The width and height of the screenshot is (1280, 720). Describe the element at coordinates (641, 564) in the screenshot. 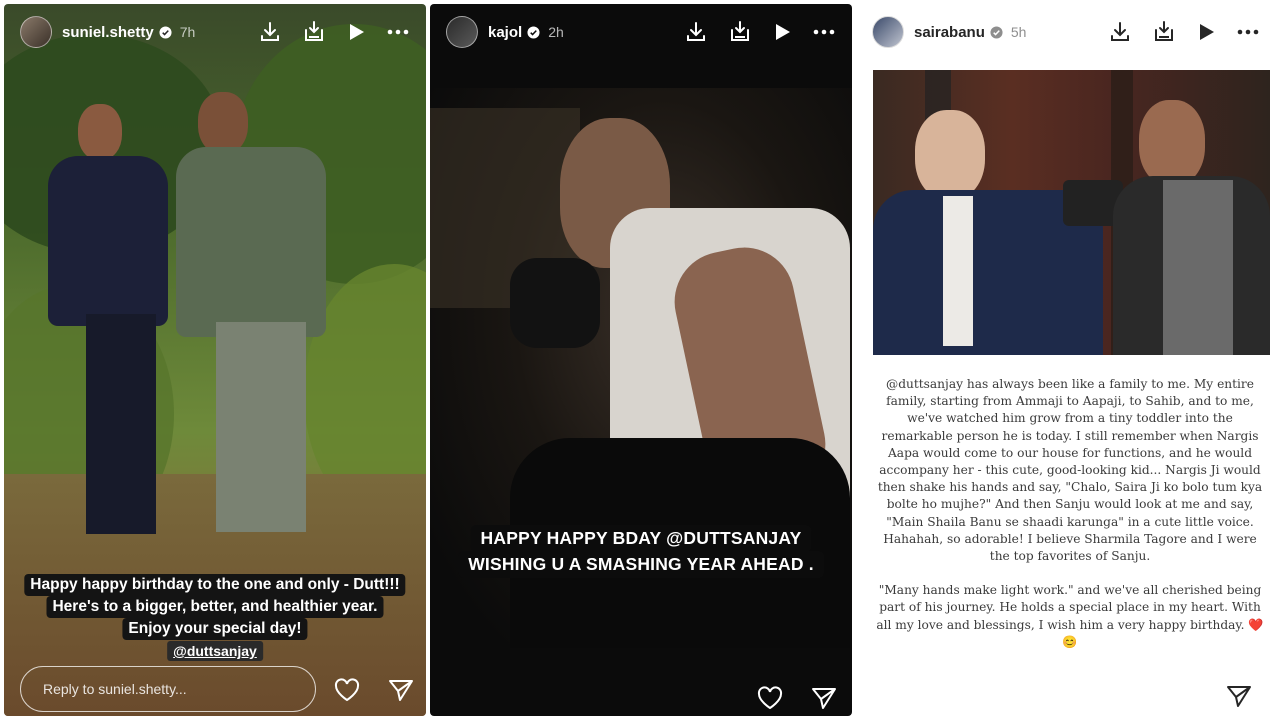

I see `story-caption-line: WISHING U A SMASHING YEAR AHEAD .` at that location.